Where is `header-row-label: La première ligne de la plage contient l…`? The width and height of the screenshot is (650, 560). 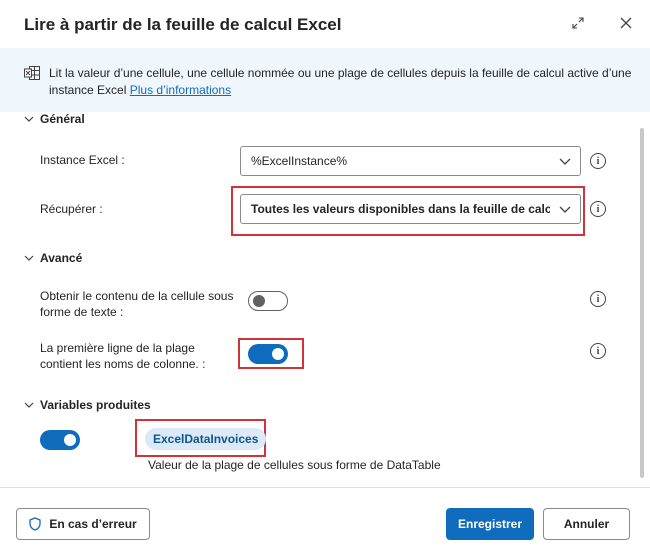
header-row-label: La première ligne de la plage contient l… is located at coordinates (123, 356).